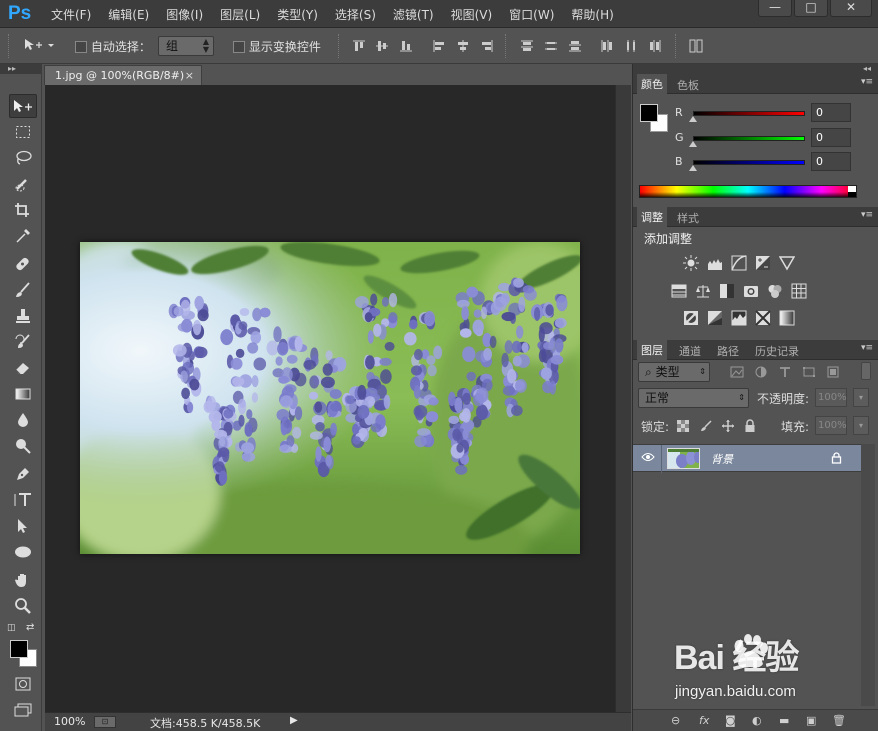 This screenshot has width=878, height=731. What do you see at coordinates (23, 342) in the screenshot?
I see `tool-history-brush` at bounding box center [23, 342].